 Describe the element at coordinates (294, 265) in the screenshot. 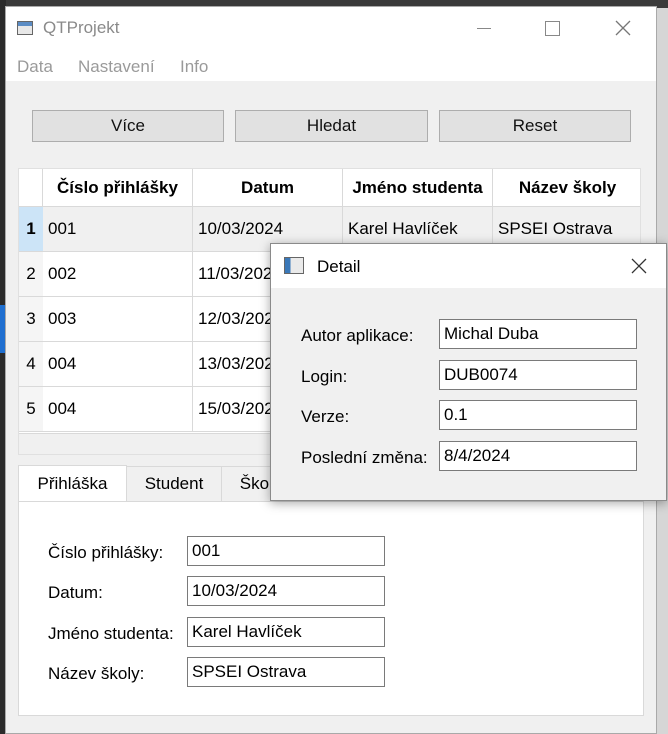

I see `dialog-app-icon` at that location.